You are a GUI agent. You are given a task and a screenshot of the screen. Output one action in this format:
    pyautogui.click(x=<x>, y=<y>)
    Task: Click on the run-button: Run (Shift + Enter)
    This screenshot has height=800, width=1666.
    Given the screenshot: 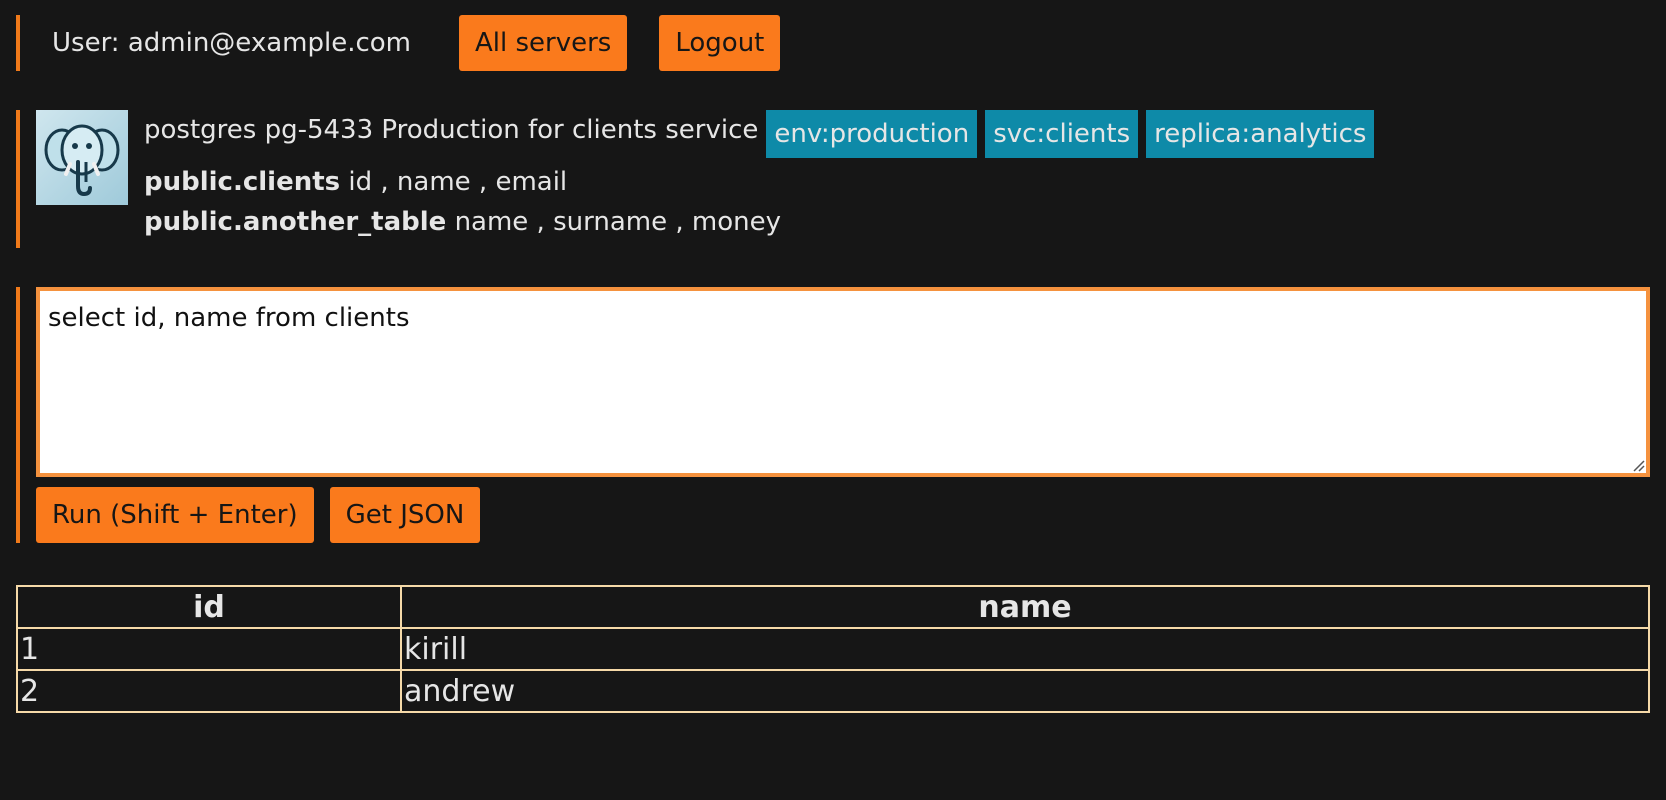 What is the action you would take?
    pyautogui.click(x=175, y=515)
    